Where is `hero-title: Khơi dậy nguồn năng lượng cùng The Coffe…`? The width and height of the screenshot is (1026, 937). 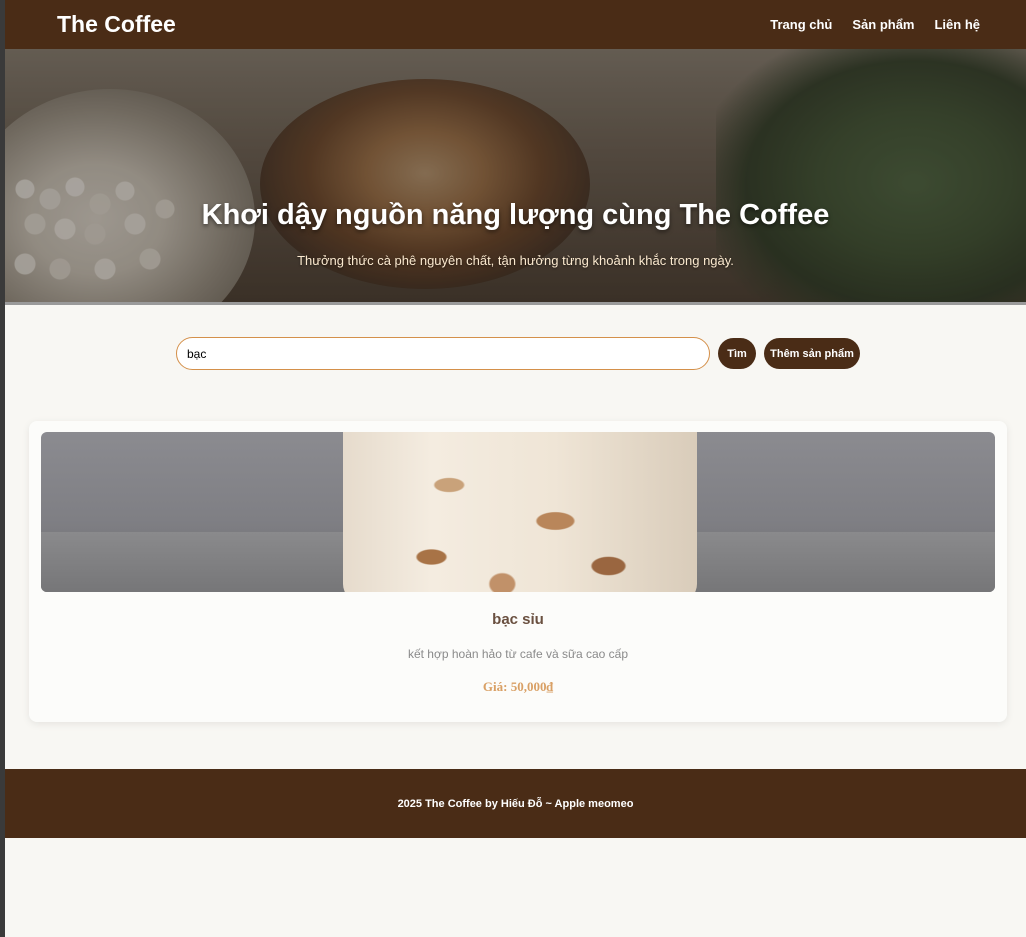
hero-title: Khơi dậy nguồn năng lượng cùng The Coffe… is located at coordinates (515, 215).